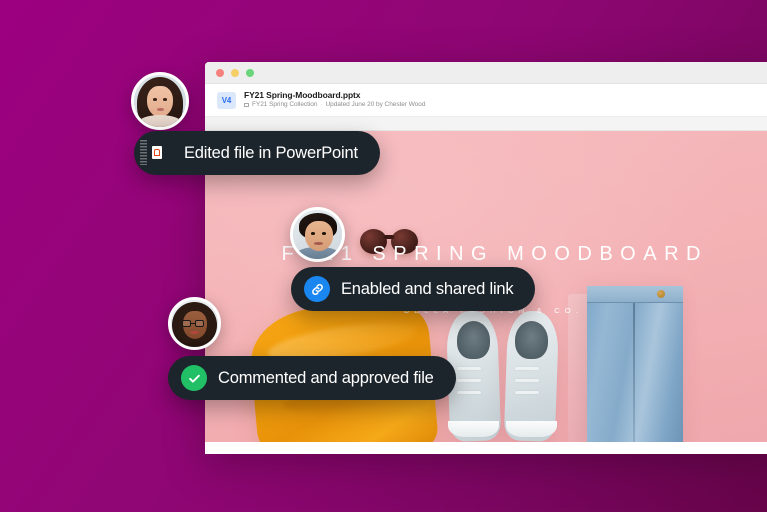 The width and height of the screenshot is (767, 512). Describe the element at coordinates (389, 237) in the screenshot. I see `sunglasses-bridge` at that location.